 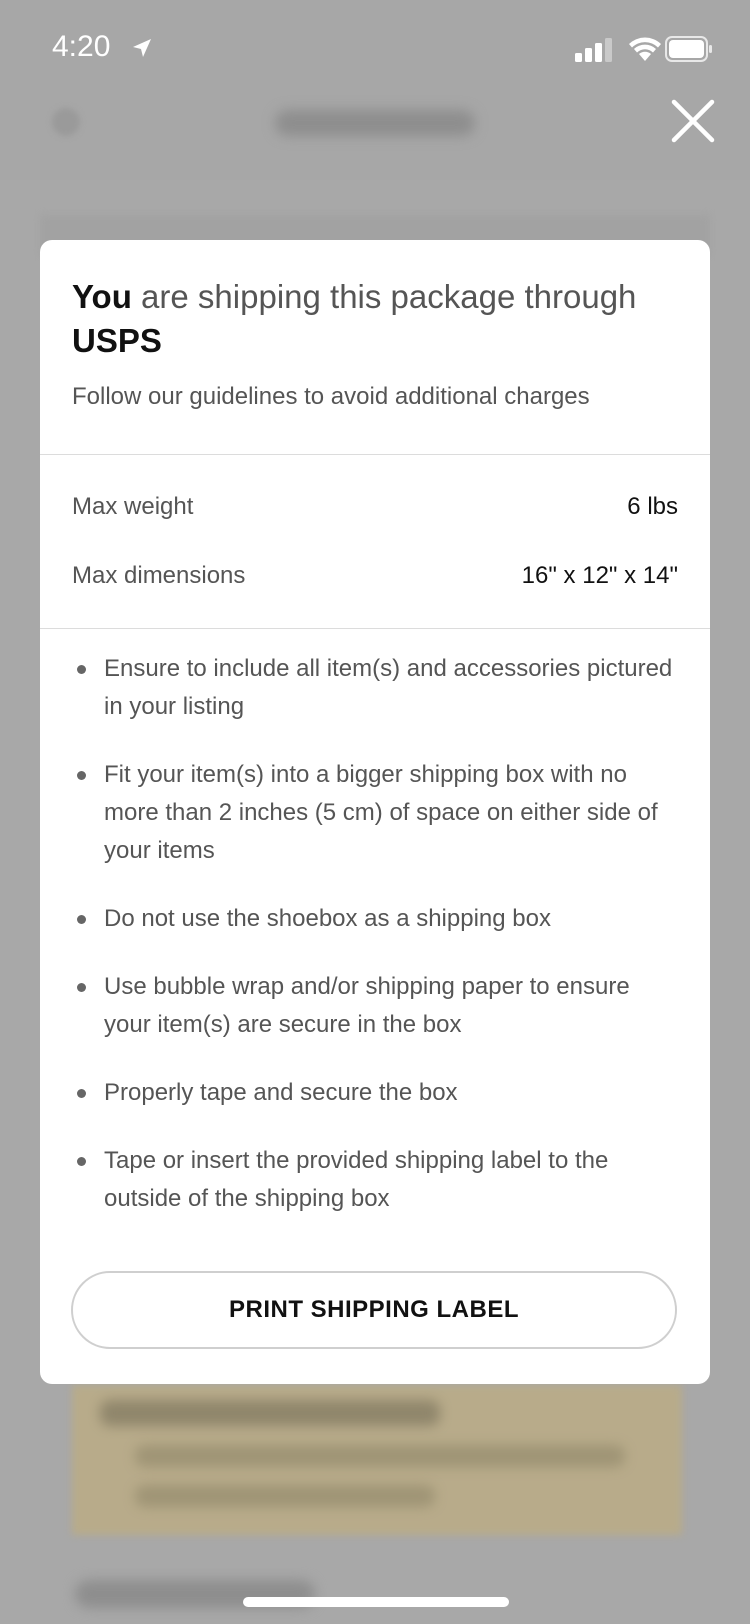 I want to click on title-text: are shipping this package through, so click(x=384, y=296).